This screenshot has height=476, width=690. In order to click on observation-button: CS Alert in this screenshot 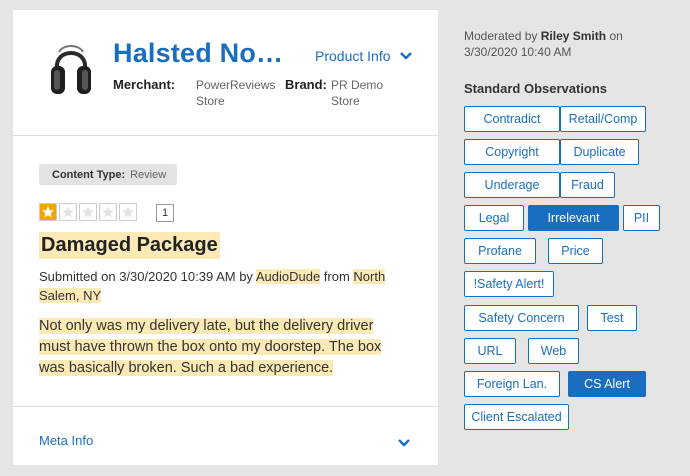, I will do `click(607, 384)`.